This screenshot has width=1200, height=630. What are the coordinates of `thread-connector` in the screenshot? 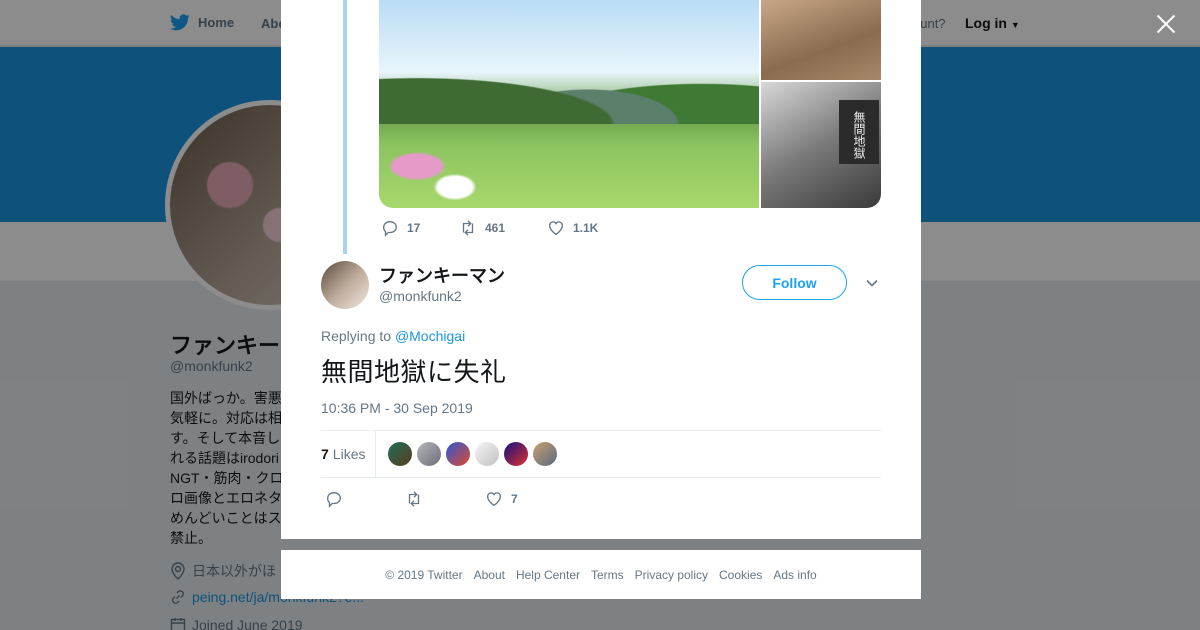 It's located at (345, 127).